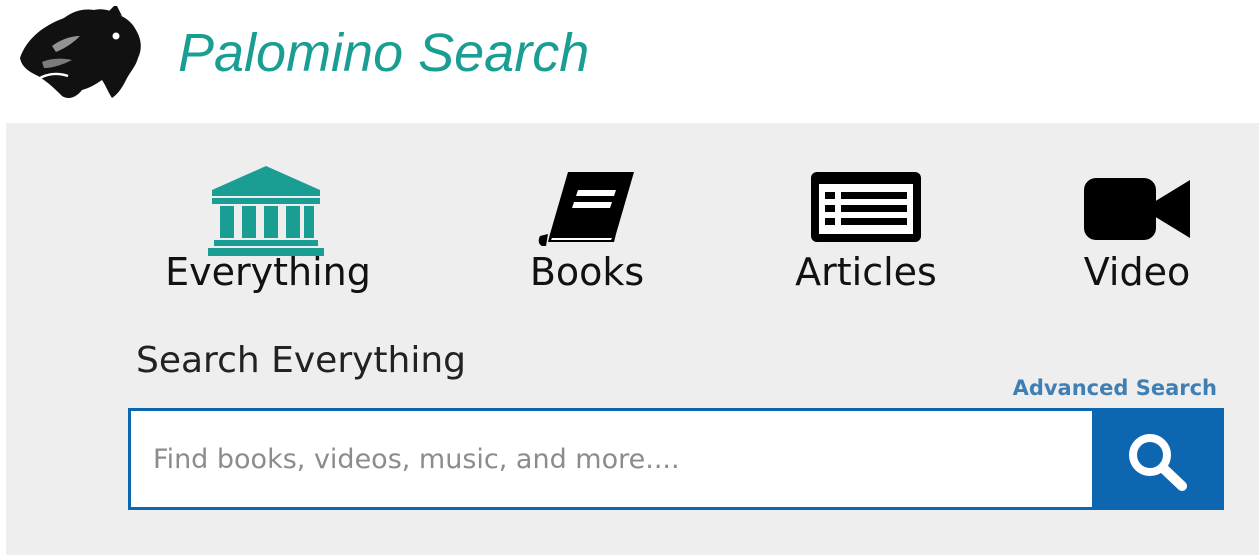  I want to click on tab-everything-label: Everything, so click(268, 272).